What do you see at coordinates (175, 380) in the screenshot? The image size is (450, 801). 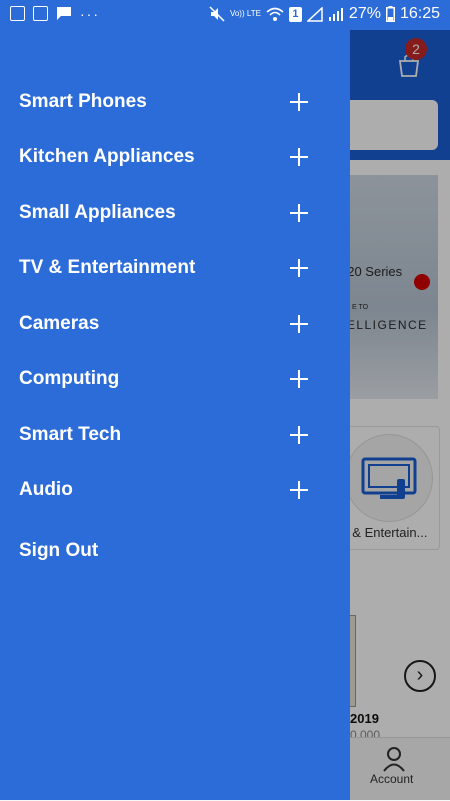 I see `menu-item-computing: Computing` at bounding box center [175, 380].